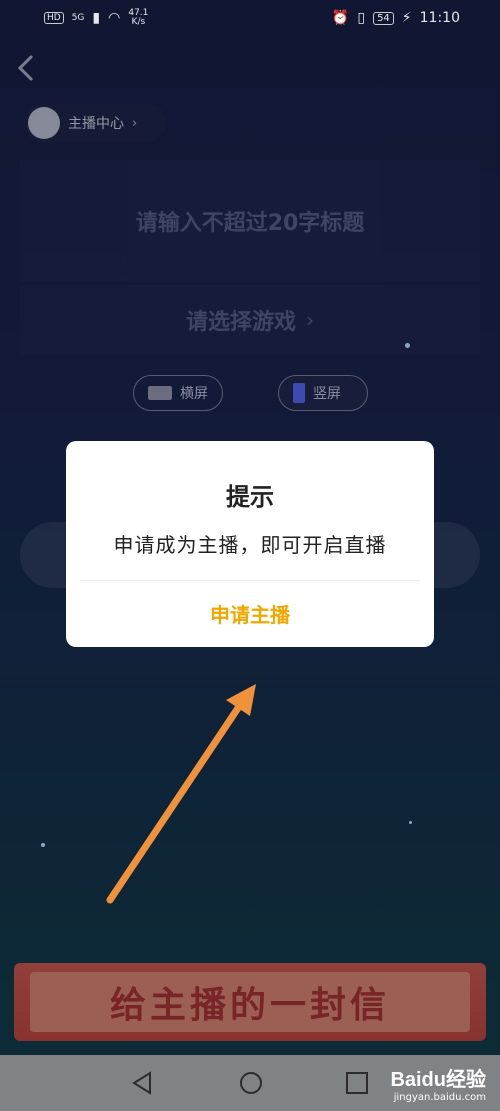  Describe the element at coordinates (249, 1005) in the screenshot. I see `letter-banner-label: 给主播的一封信` at that location.